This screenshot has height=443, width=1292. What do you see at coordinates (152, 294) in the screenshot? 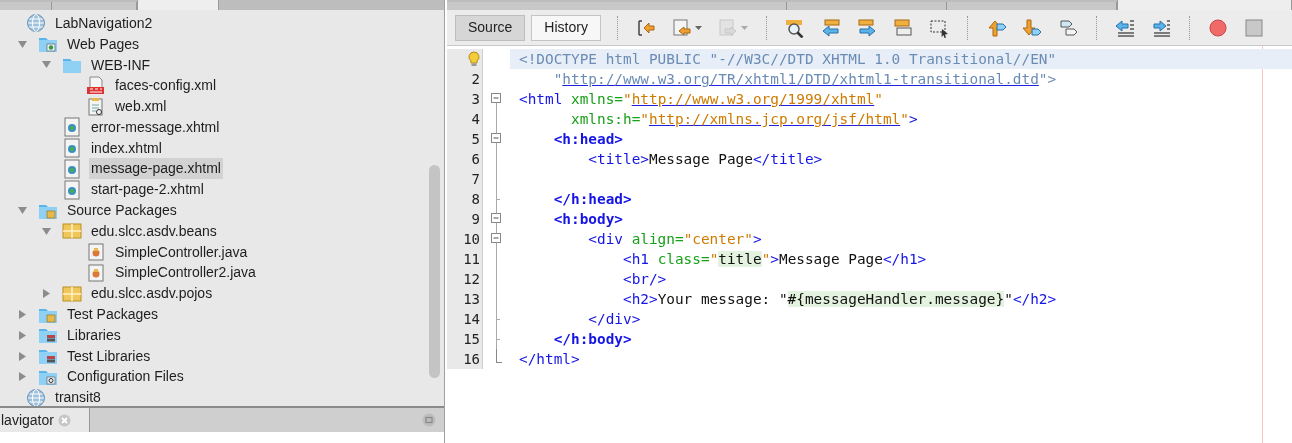
I see `tree-item: edu.slcc.asdv.pojos` at bounding box center [152, 294].